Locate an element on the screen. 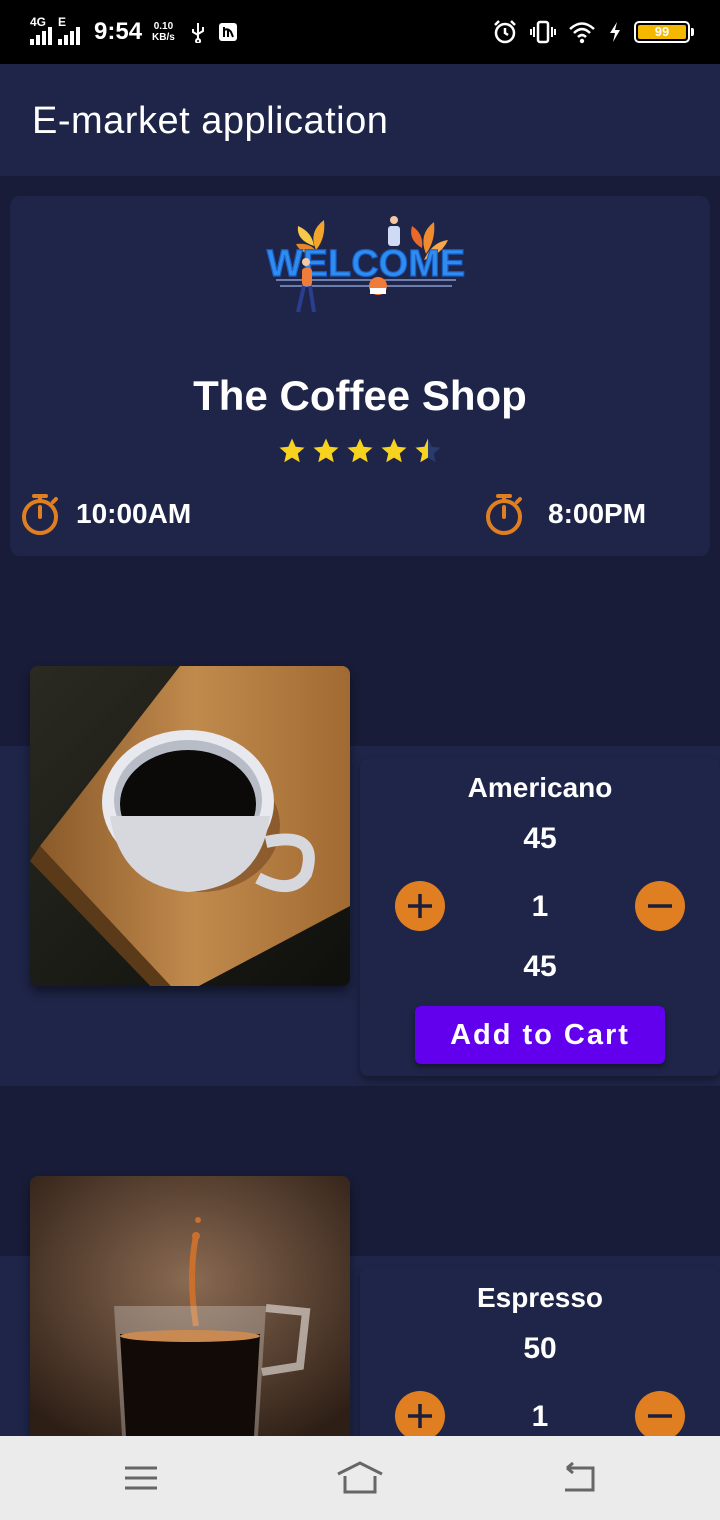 The width and height of the screenshot is (720, 1520). menu-button is located at coordinates (141, 1478).